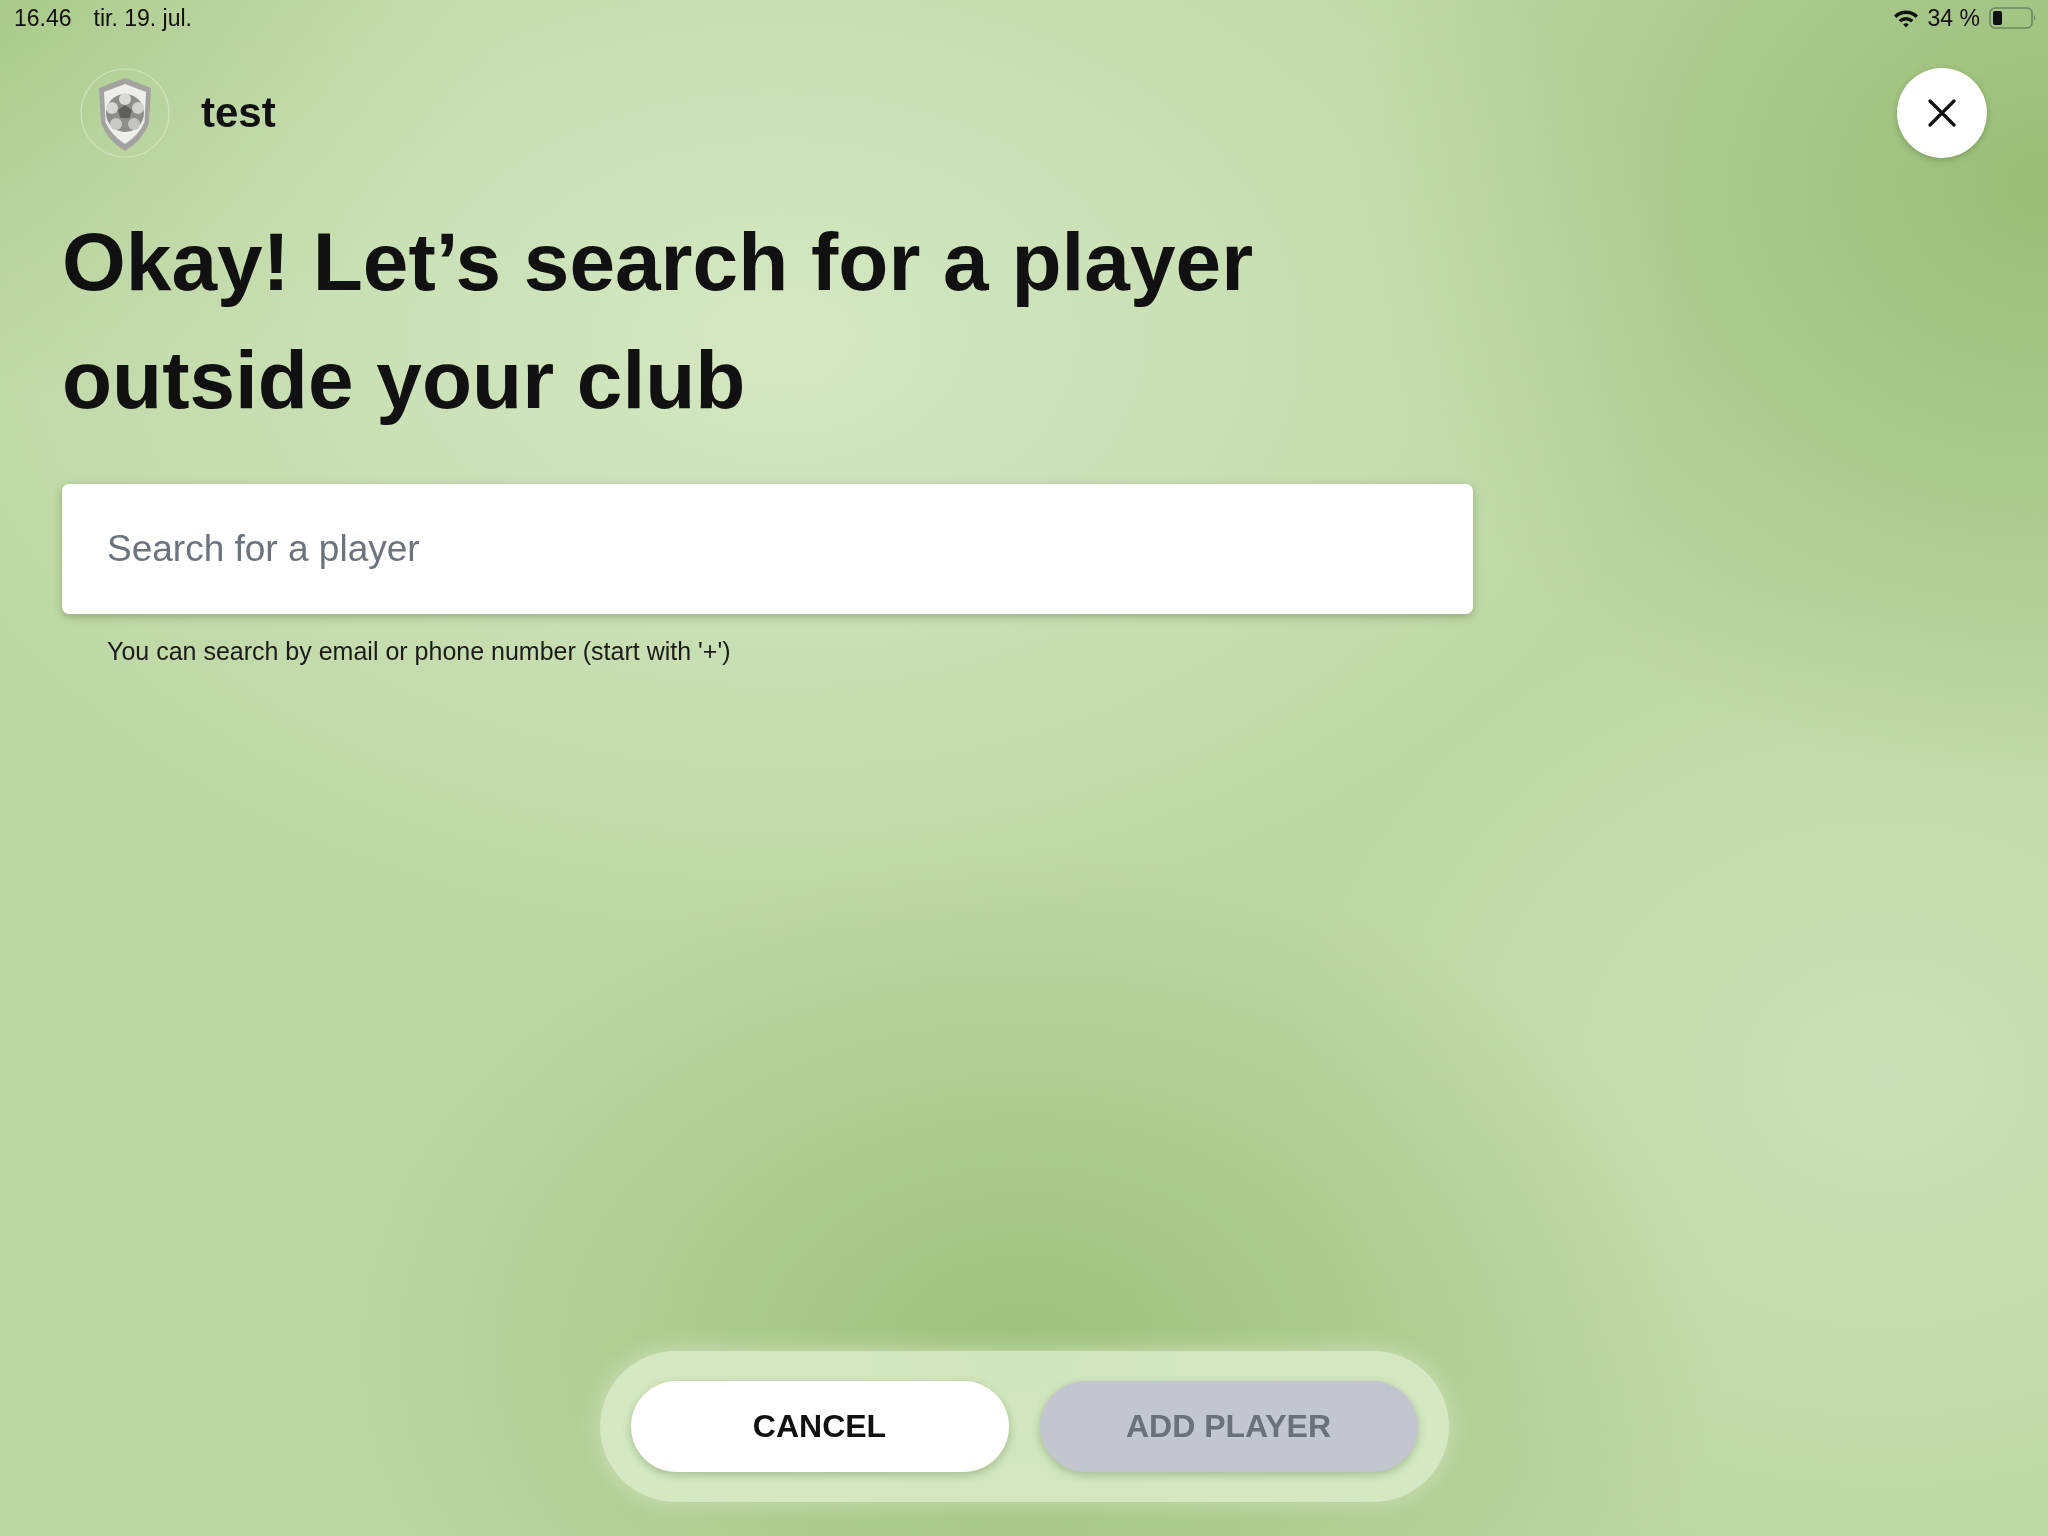 This screenshot has width=2048, height=1536. Describe the element at coordinates (819, 1426) in the screenshot. I see `cancel-button: CANCEL` at that location.